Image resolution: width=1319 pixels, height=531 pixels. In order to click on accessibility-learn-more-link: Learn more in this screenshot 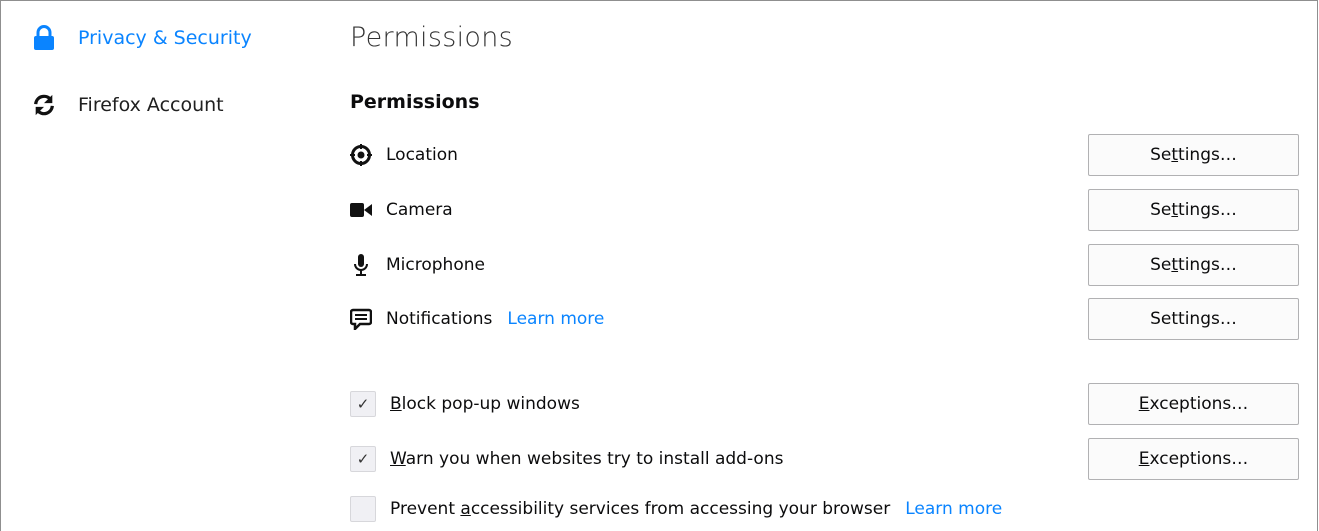, I will do `click(953, 509)`.